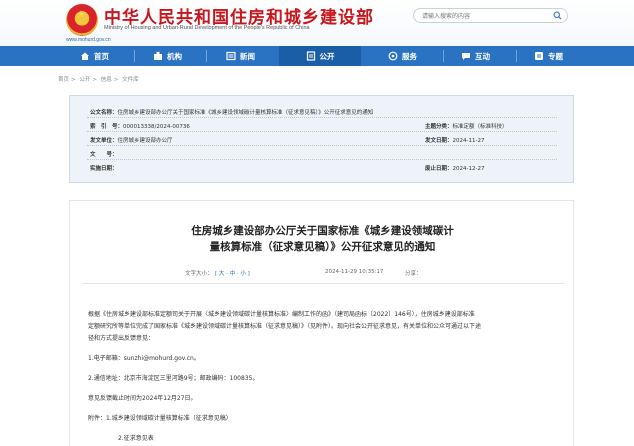  What do you see at coordinates (557, 15) in the screenshot?
I see `search-icon` at bounding box center [557, 15].